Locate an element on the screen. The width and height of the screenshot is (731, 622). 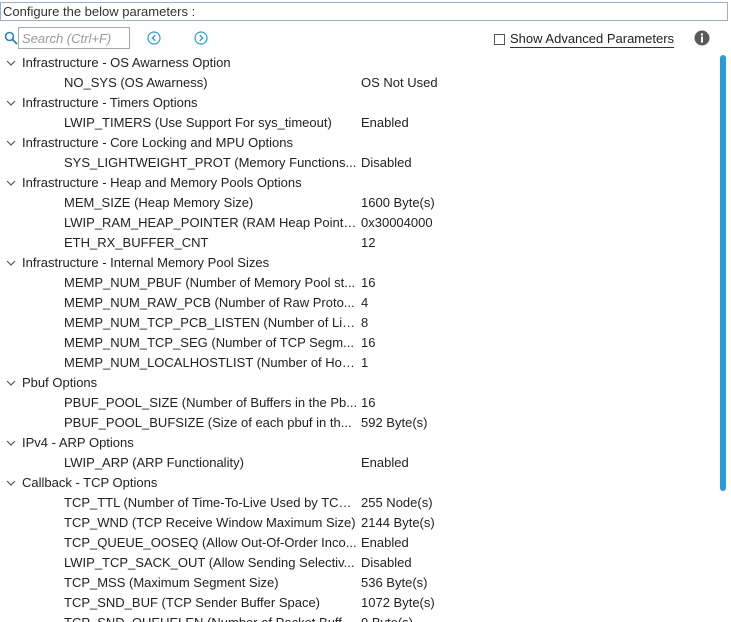
parameter-value: 1072 Byte(s) is located at coordinates (398, 603).